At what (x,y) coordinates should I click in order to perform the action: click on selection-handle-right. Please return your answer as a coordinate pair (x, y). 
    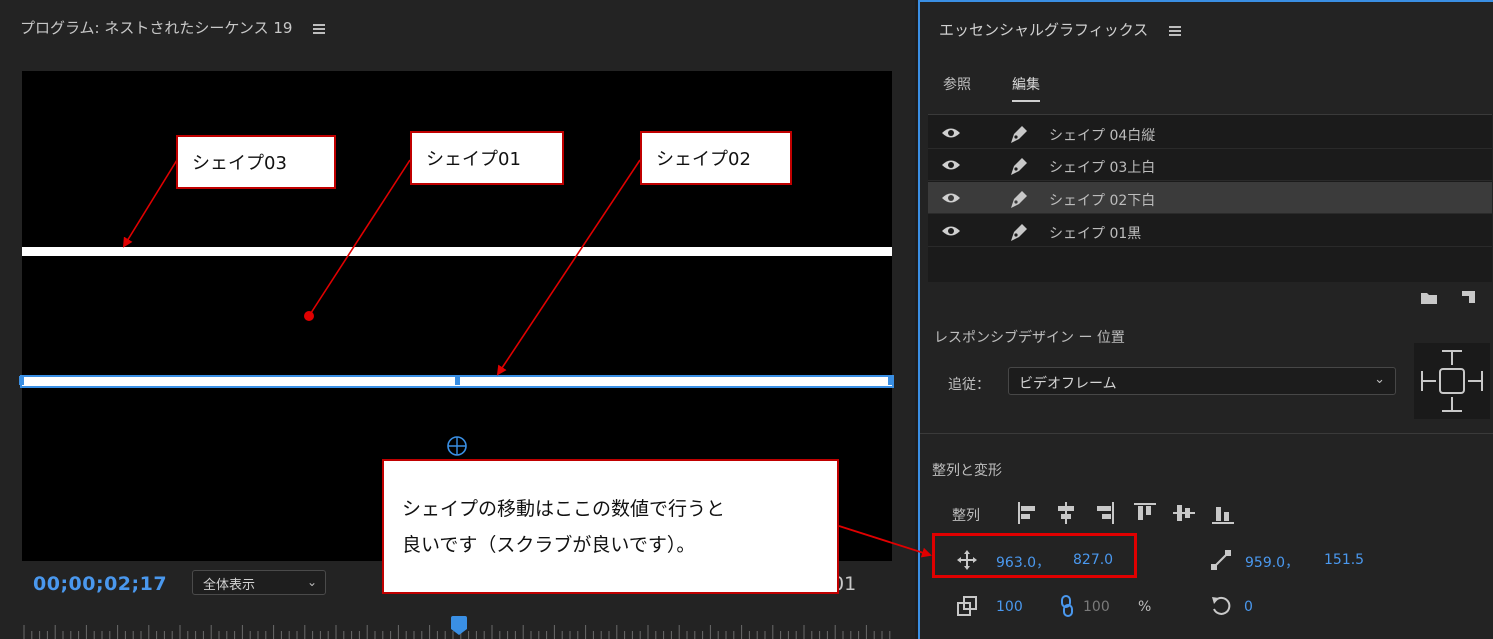
    Looking at the image, I should click on (890, 380).